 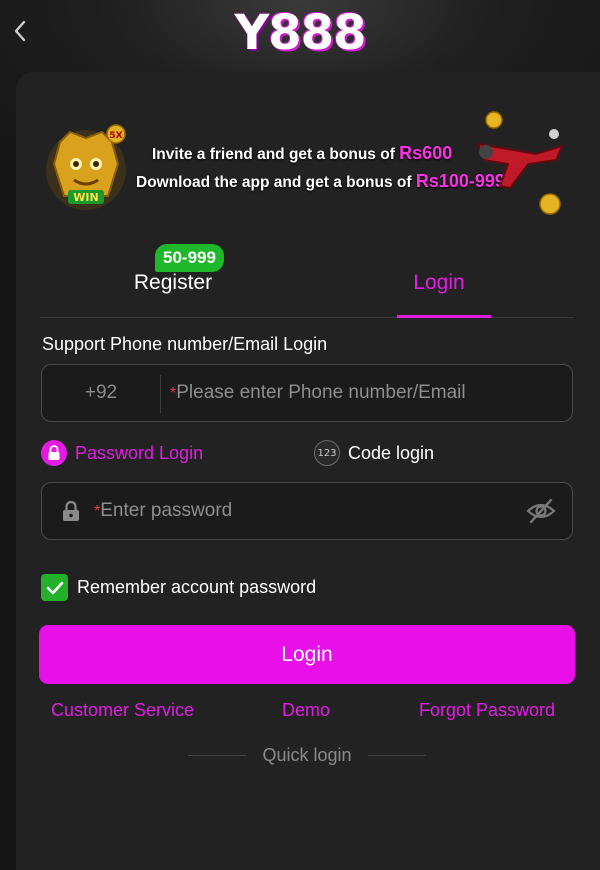 What do you see at coordinates (391, 452) in the screenshot?
I see `code-login-label: Code login` at bounding box center [391, 452].